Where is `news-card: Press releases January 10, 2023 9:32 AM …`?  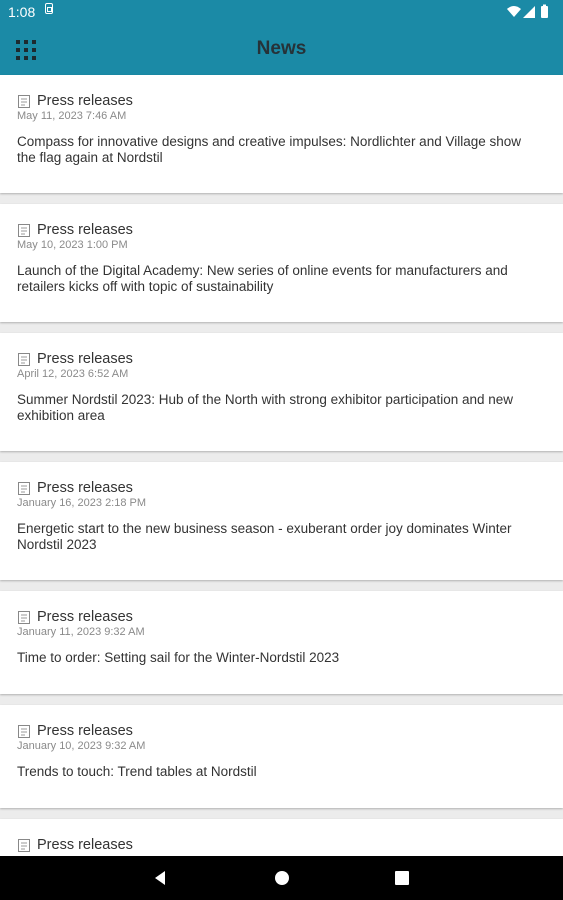
news-card: Press releases January 10, 2023 9:32 AM … is located at coordinates (281, 756).